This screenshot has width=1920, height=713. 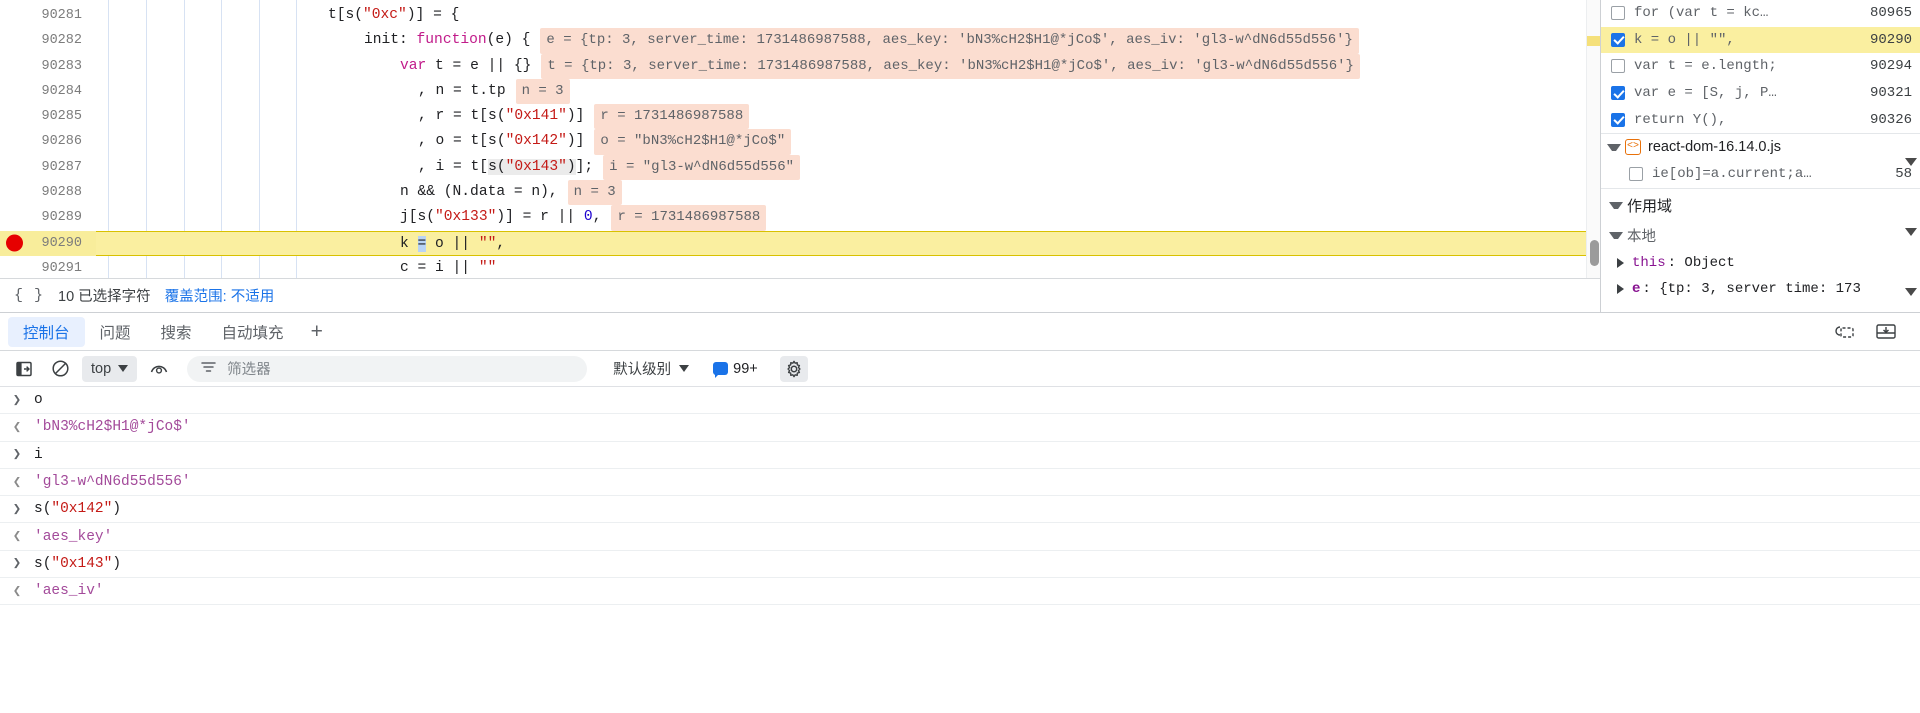 I want to click on breakpoint-row: k = o || "", 90290, so click(x=1760, y=40).